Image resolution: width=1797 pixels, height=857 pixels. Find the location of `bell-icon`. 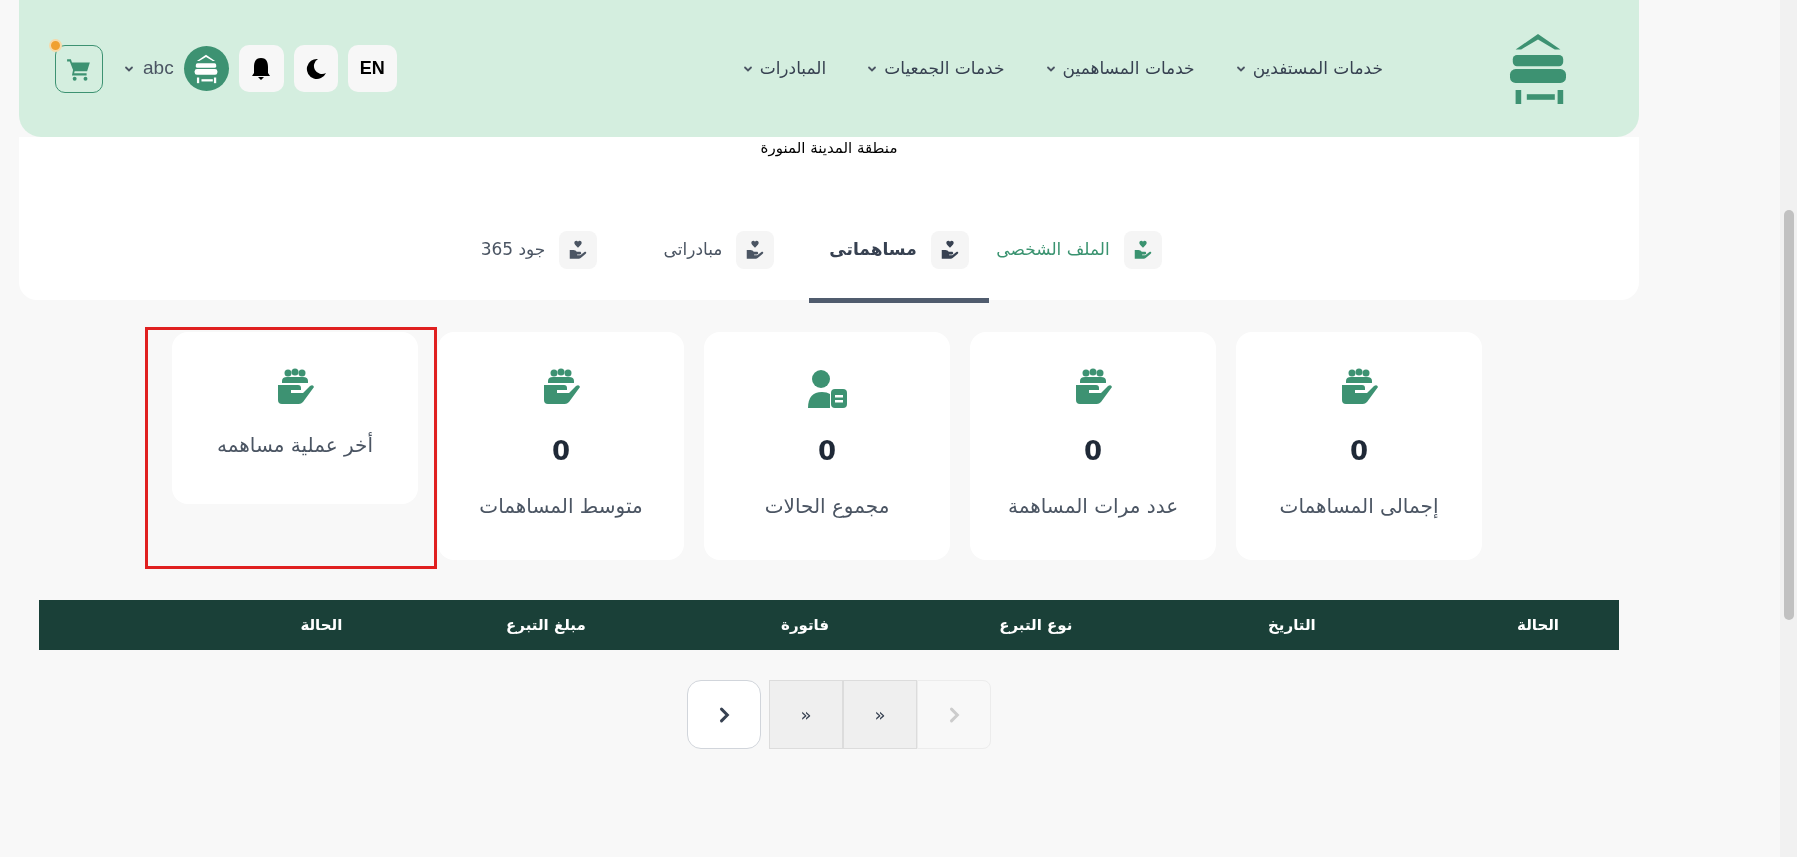

bell-icon is located at coordinates (261, 68).